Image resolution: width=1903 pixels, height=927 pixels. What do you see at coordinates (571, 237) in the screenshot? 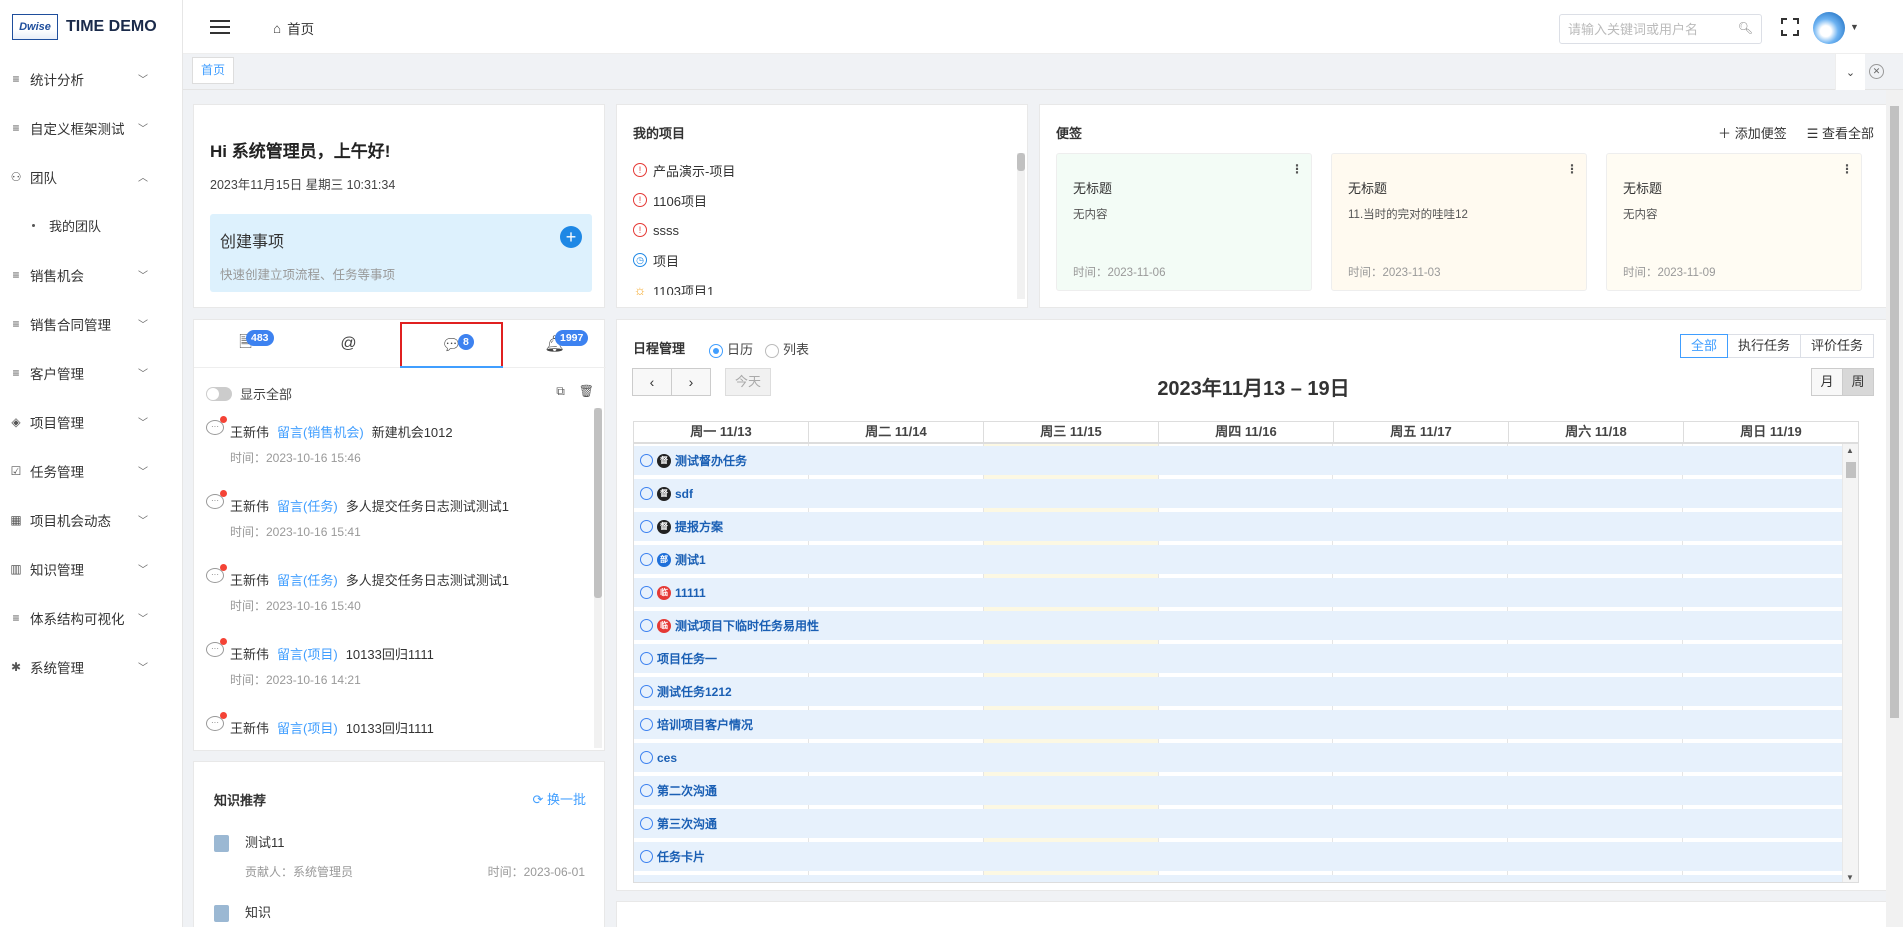
I see `add-icon: +` at bounding box center [571, 237].